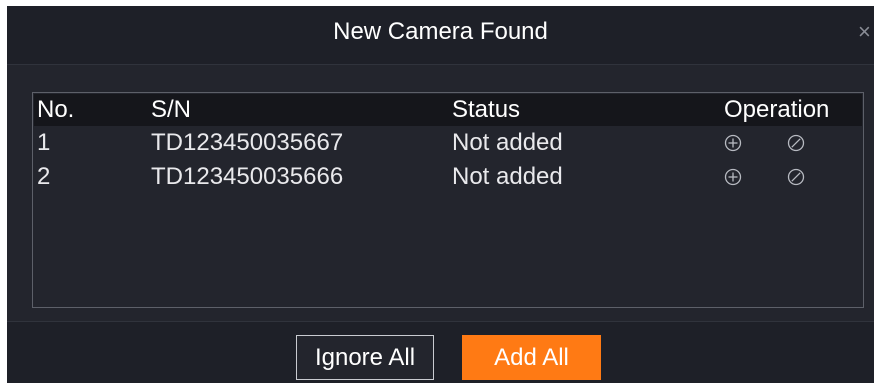 Image resolution: width=874 pixels, height=383 pixels. I want to click on table-row: 2 TD123450035666 Not added, so click(448, 177).